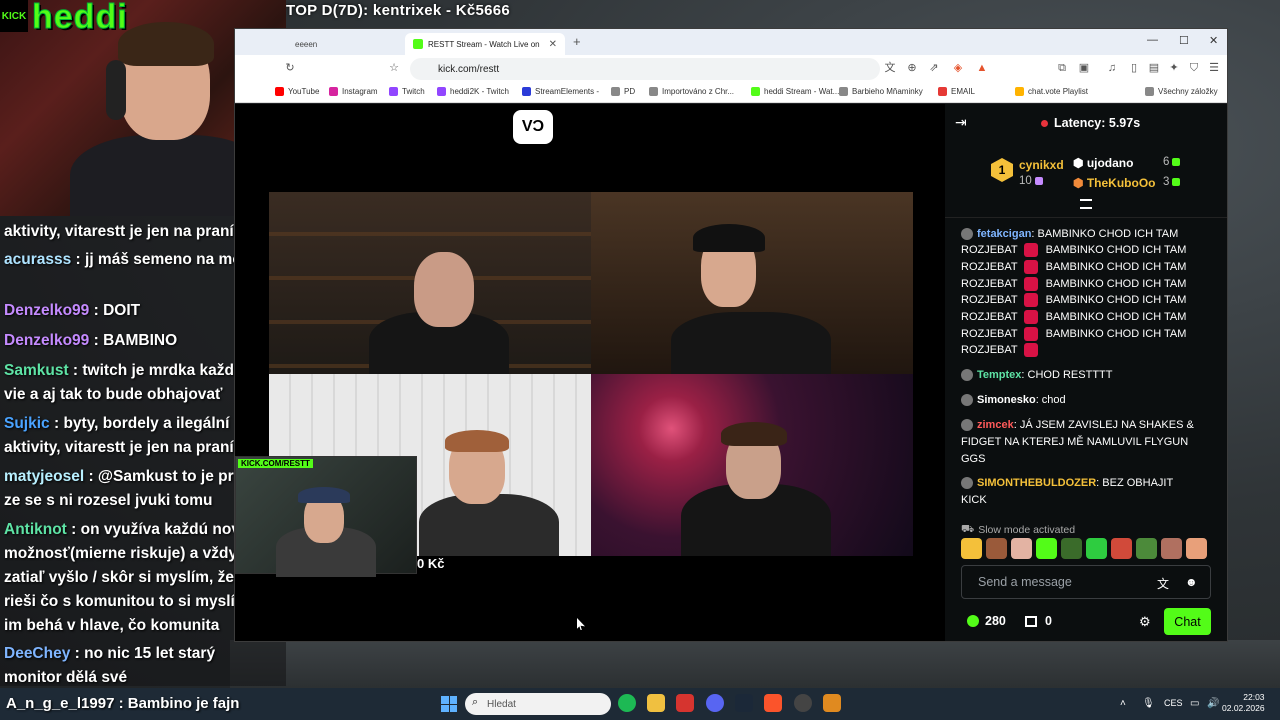 The image size is (1280, 720). Describe the element at coordinates (577, 41) in the screenshot. I see `new-tab-icon: +` at that location.